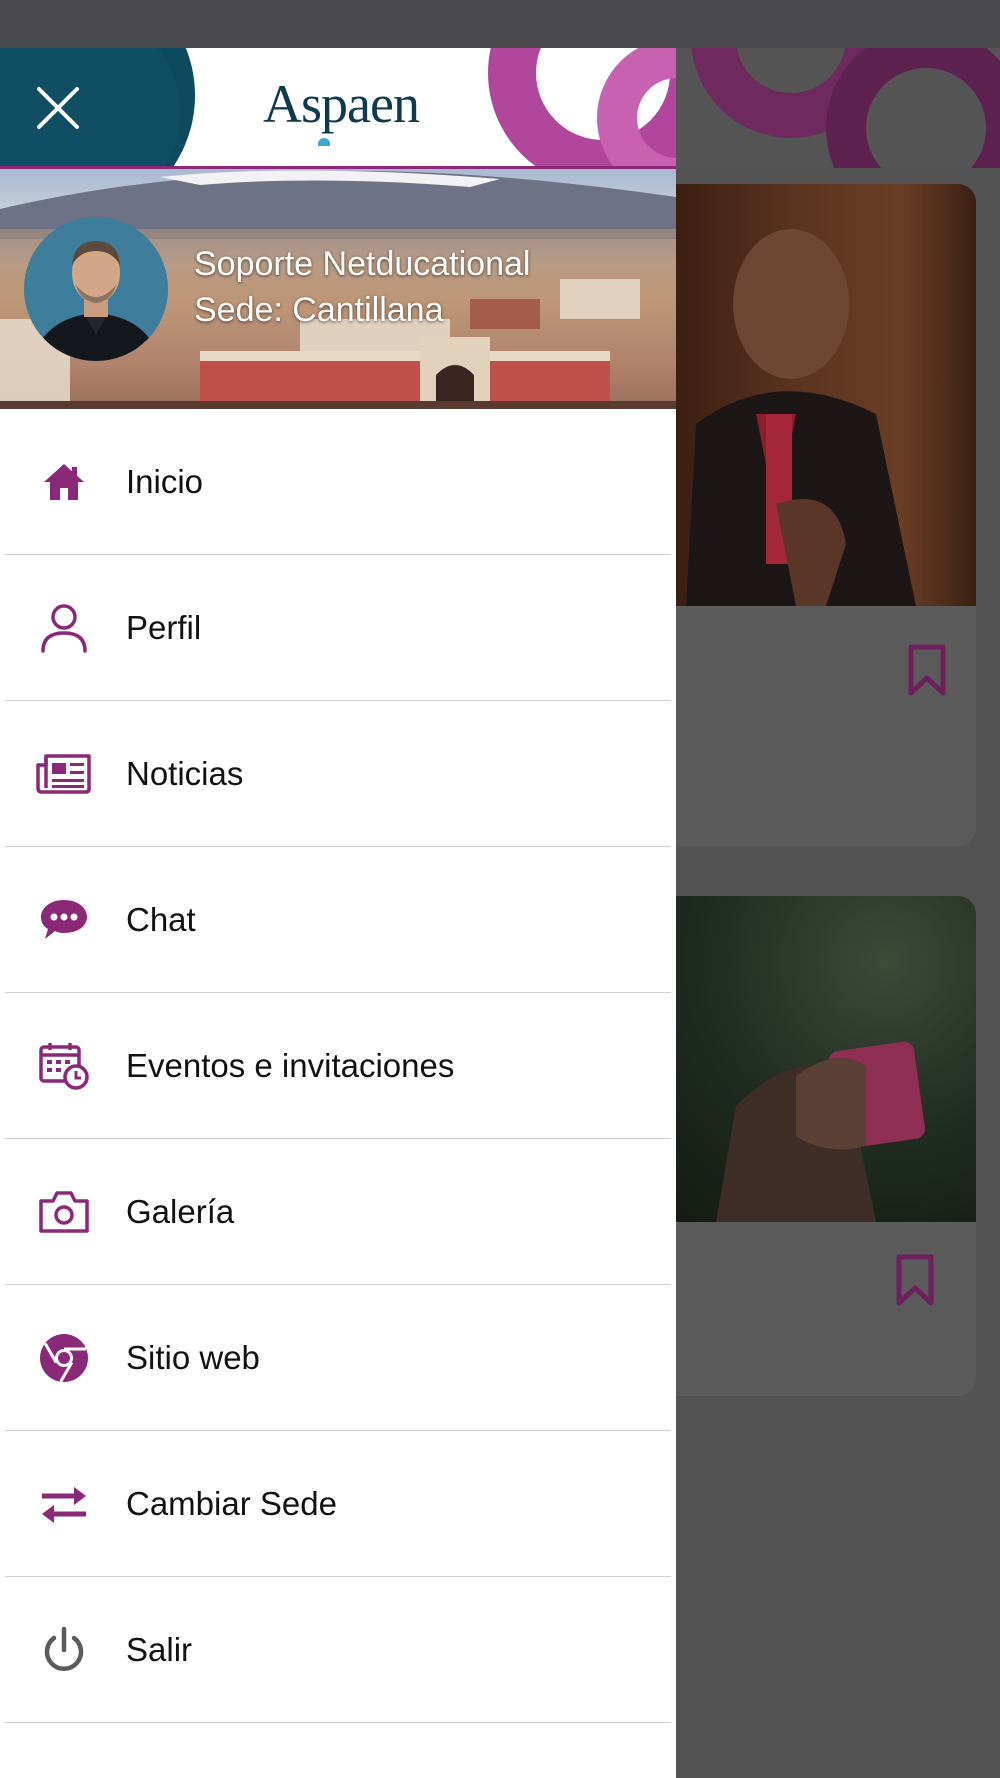 This screenshot has height=1778, width=1000. I want to click on user-icon, so click(64, 628).